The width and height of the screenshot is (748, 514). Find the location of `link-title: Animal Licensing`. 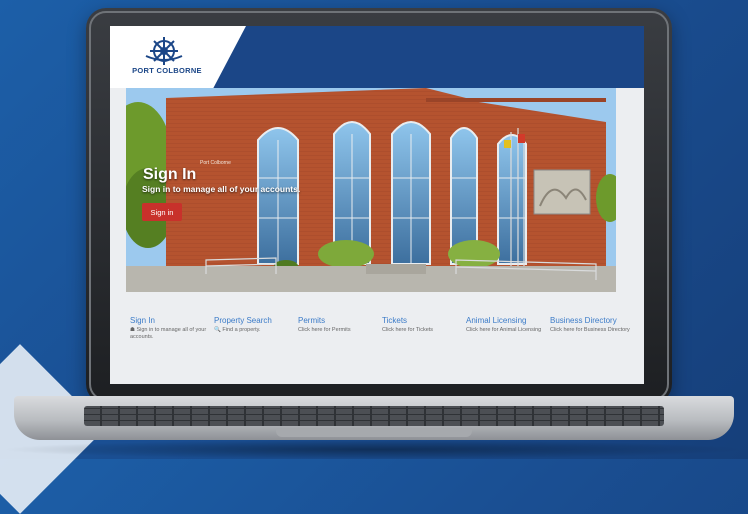

link-title: Animal Licensing is located at coordinates (506, 320).